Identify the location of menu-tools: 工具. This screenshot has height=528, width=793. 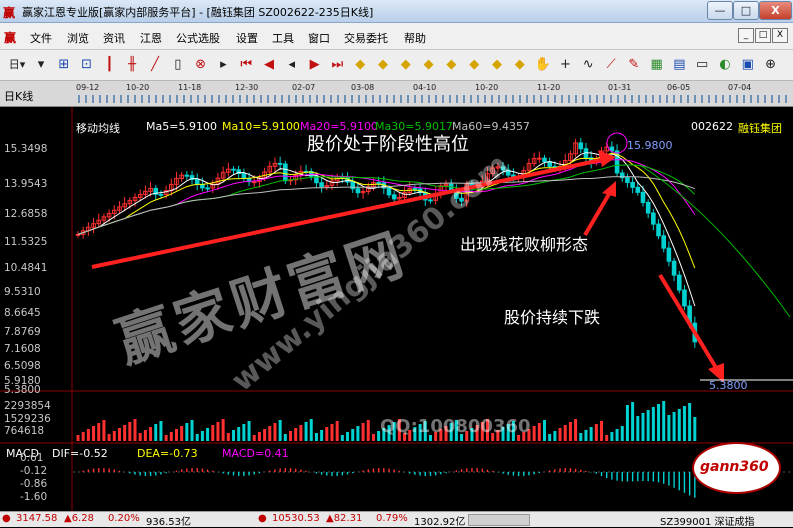
(283, 38).